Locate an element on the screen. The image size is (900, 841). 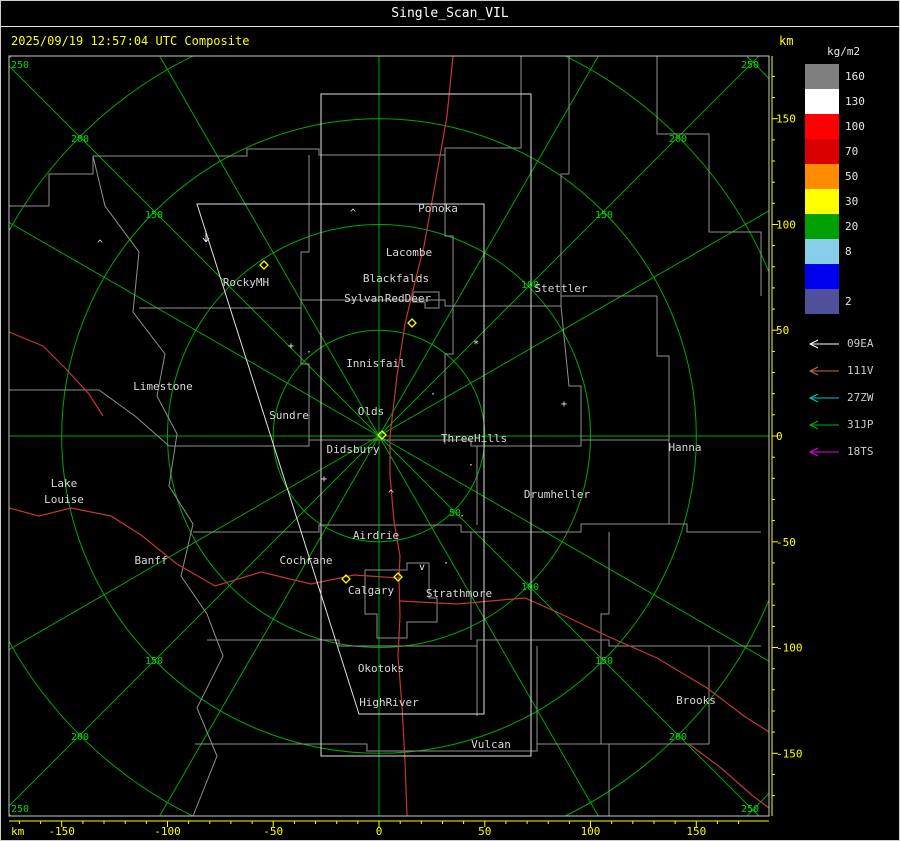
x-axis-label: -50 is located at coordinates (273, 831).